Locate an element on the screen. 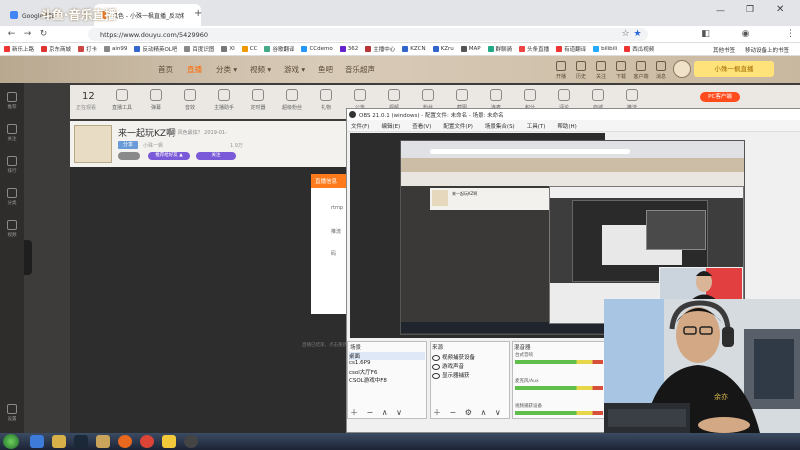 Image resolution: width=800 pixels, height=450 pixels. bookmark-item: KZru is located at coordinates (443, 49).